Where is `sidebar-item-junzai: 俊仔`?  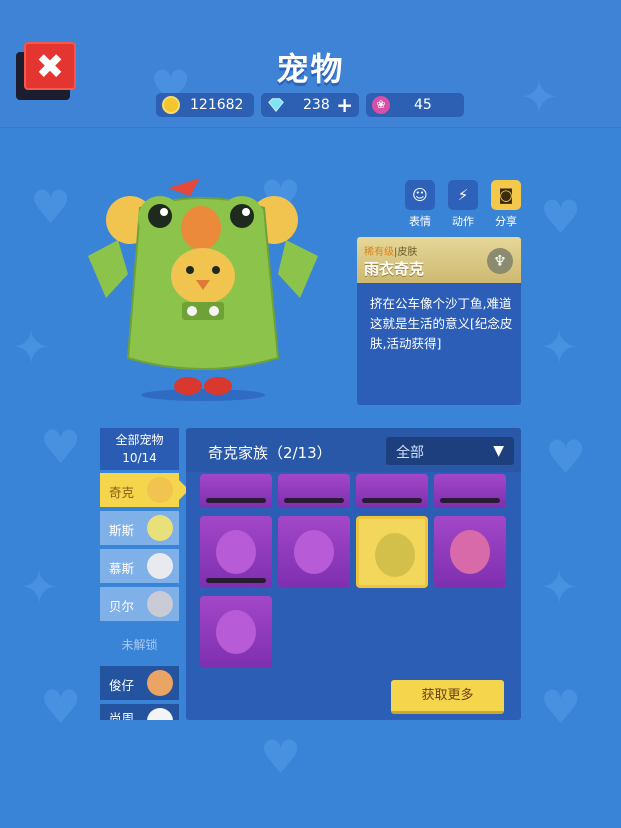 sidebar-item-junzai: 俊仔 is located at coordinates (139, 683).